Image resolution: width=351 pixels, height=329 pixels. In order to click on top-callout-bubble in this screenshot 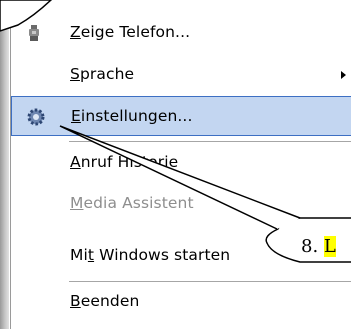, I will do `click(26, 16)`.